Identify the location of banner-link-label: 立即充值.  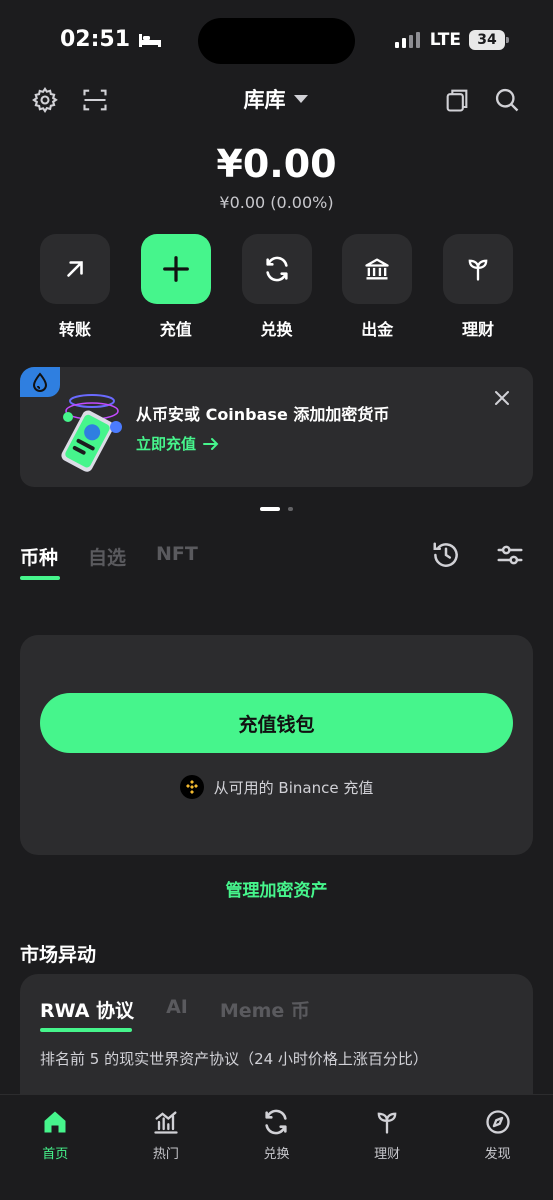
(166, 444).